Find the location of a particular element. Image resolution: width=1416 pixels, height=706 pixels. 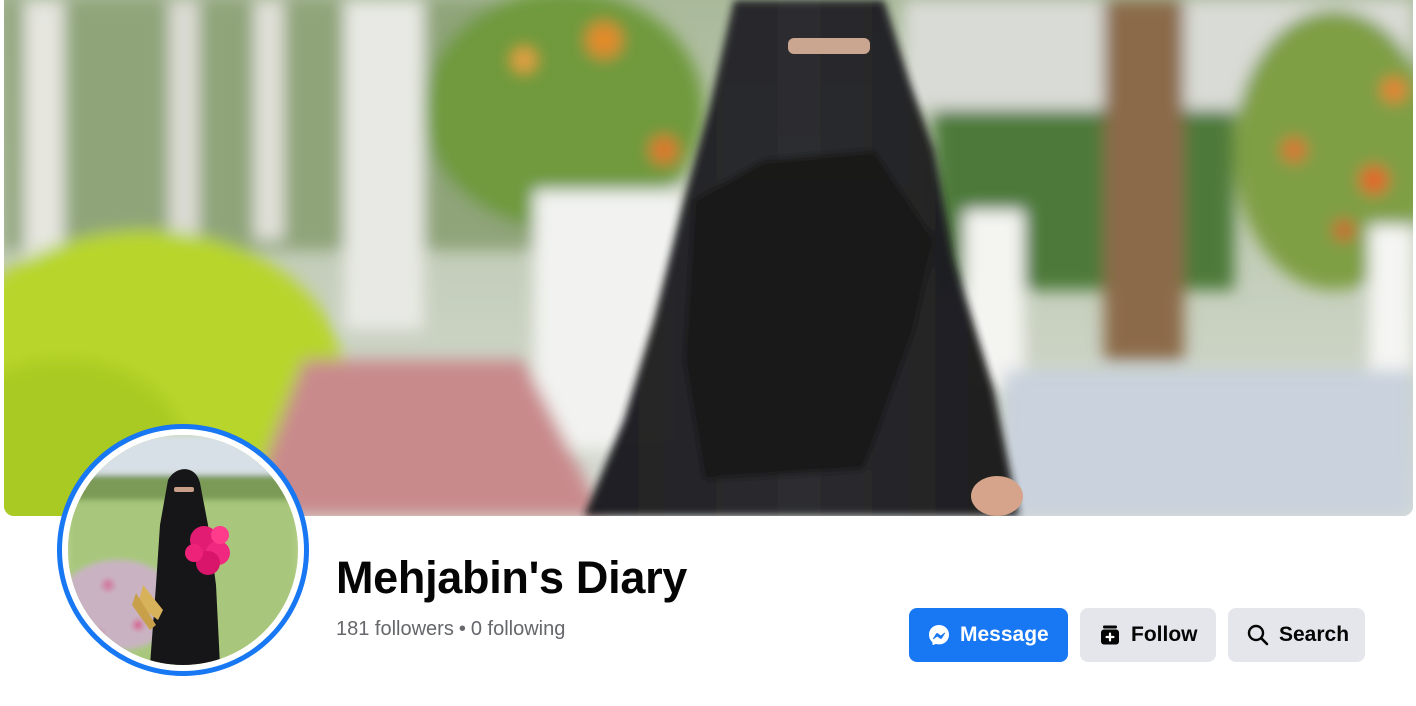

avatar-image is located at coordinates (183, 550).